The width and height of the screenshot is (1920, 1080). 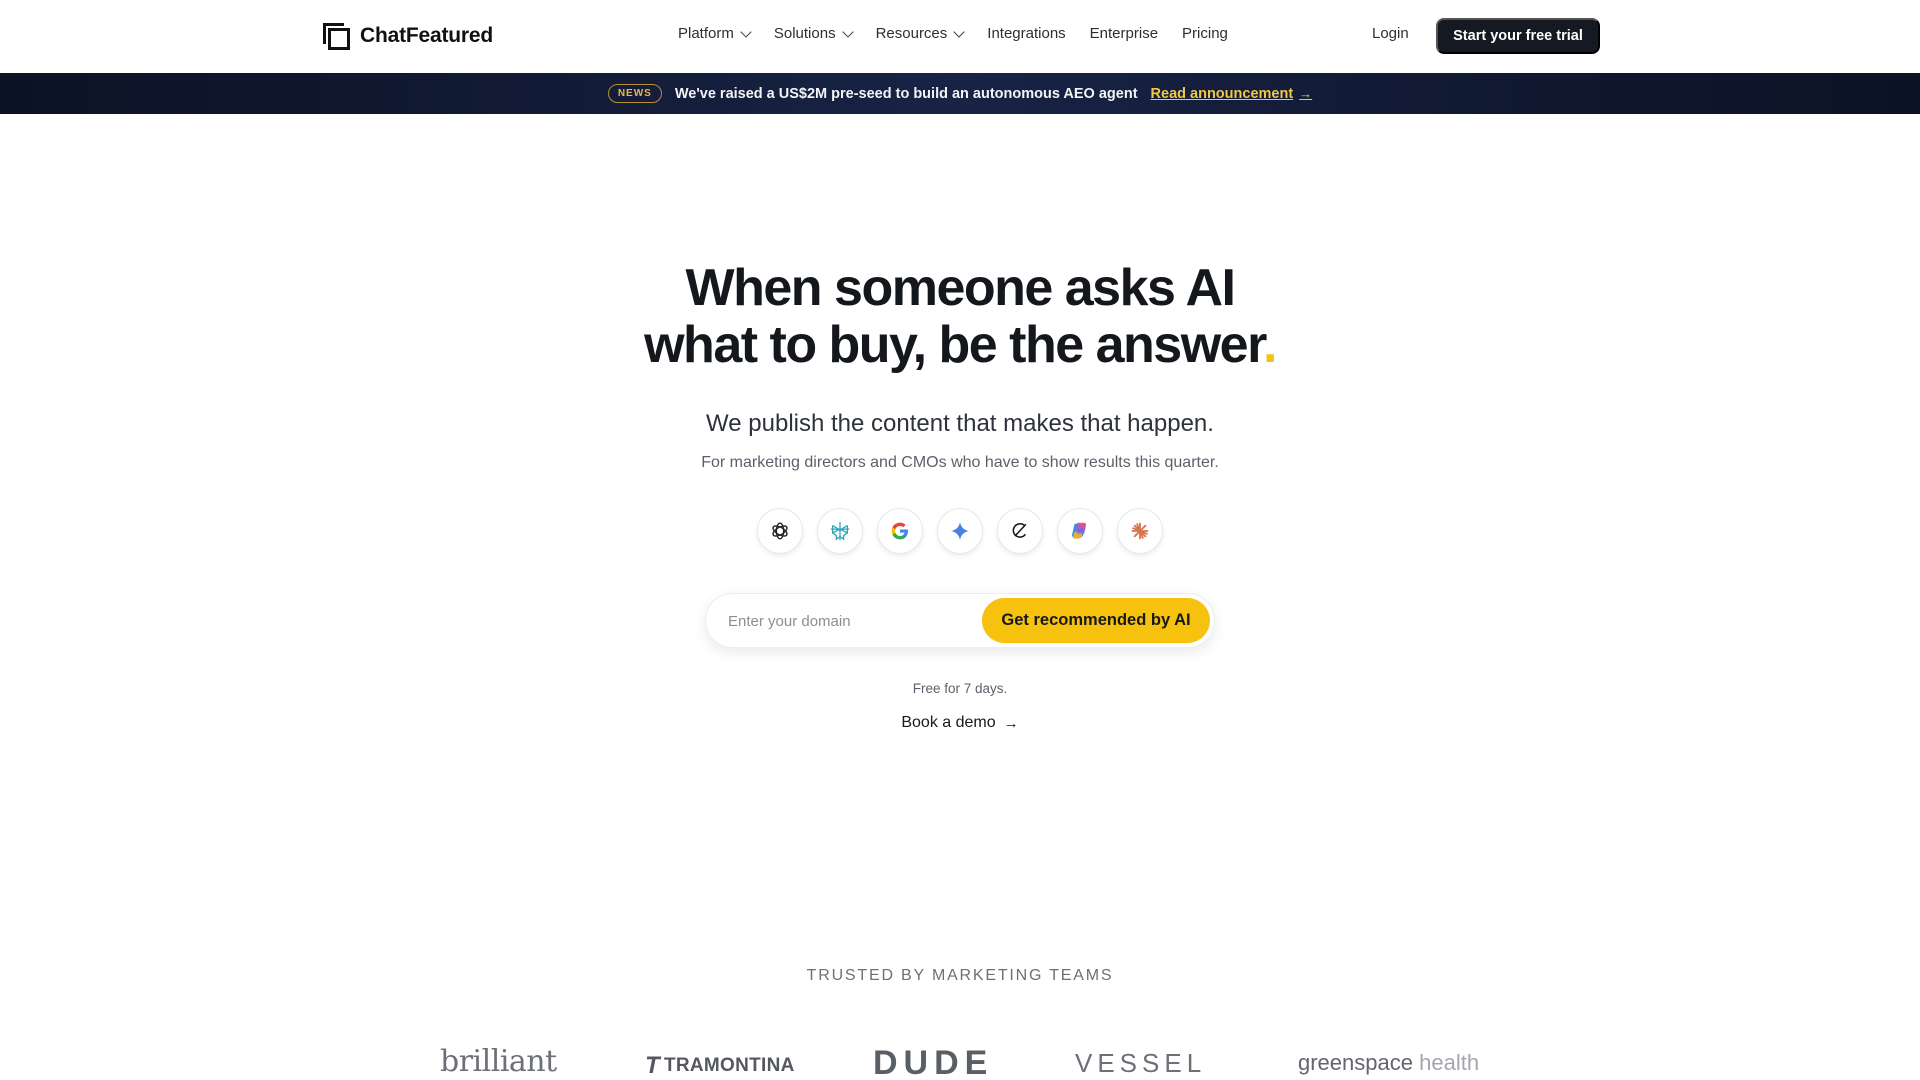 What do you see at coordinates (780, 531) in the screenshot?
I see `chatgpt-icon` at bounding box center [780, 531].